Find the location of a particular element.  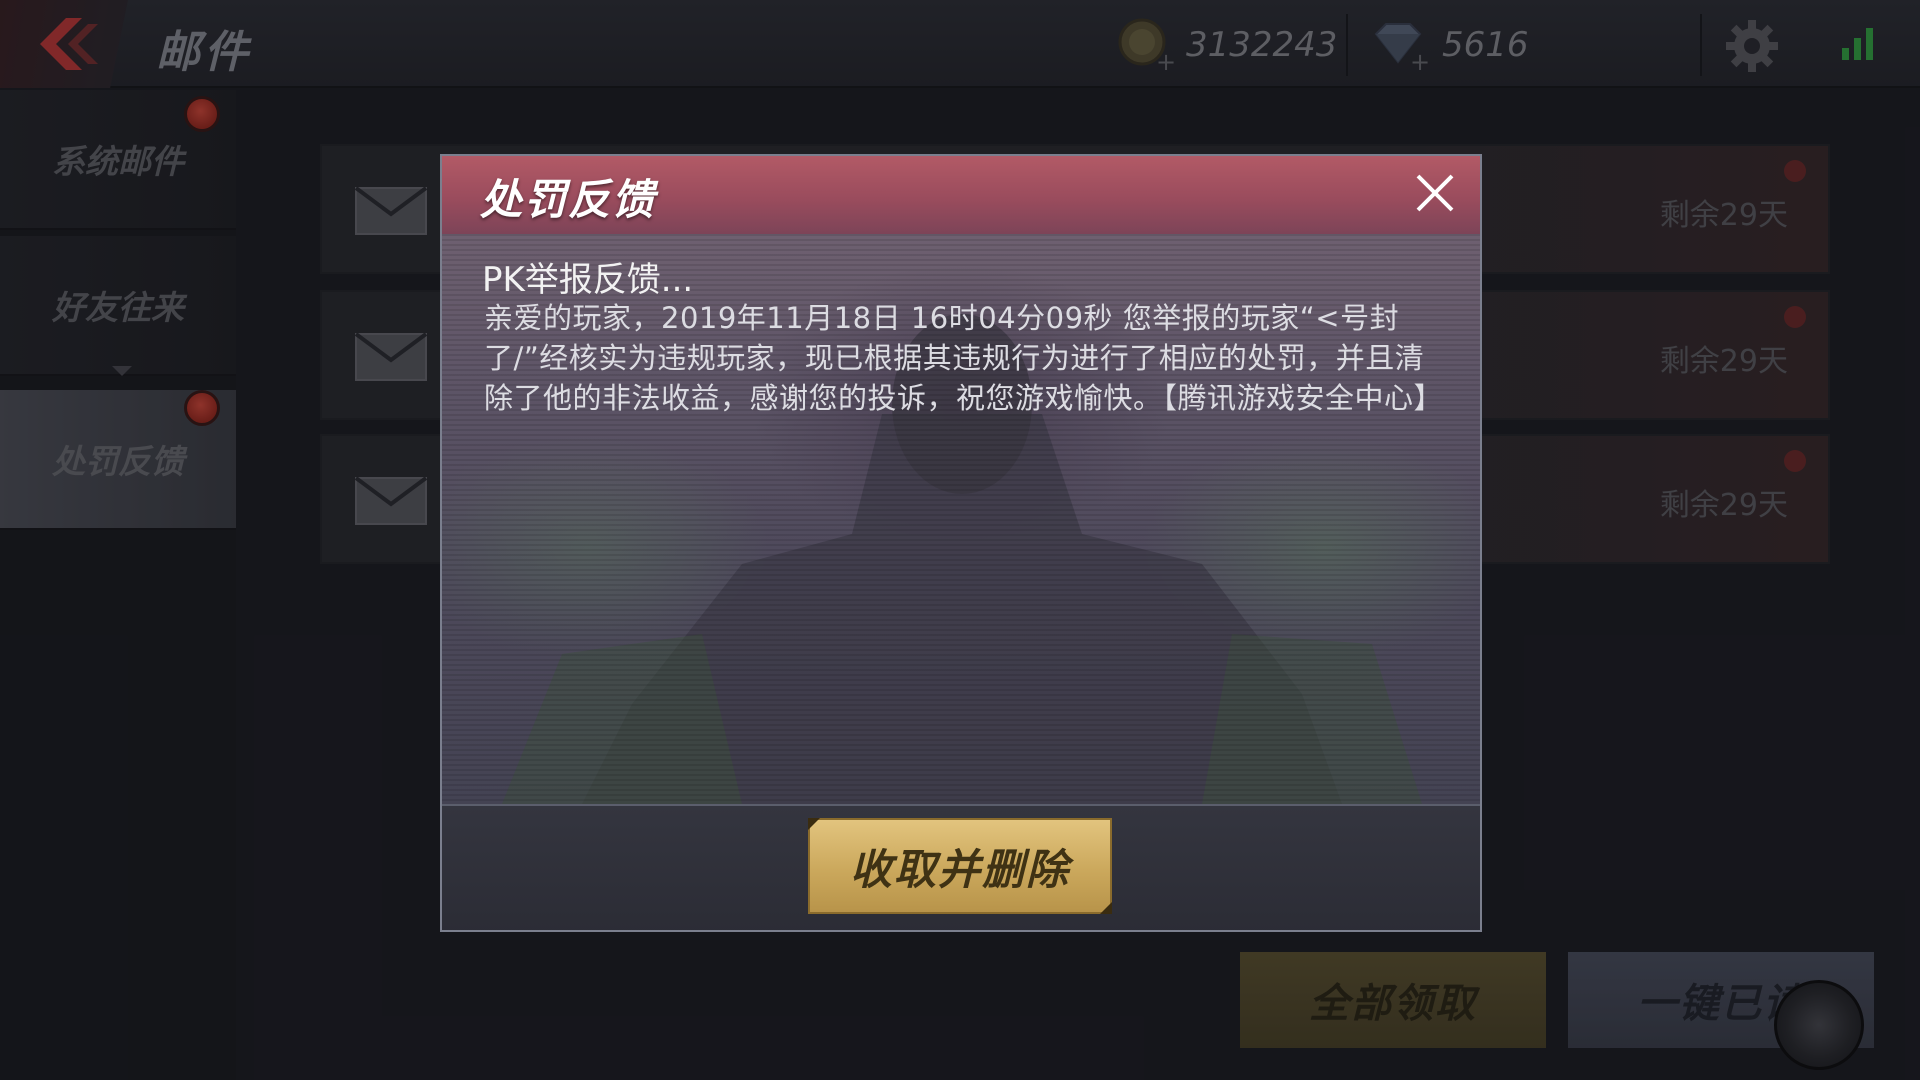

close-icon is located at coordinates (1435, 193).